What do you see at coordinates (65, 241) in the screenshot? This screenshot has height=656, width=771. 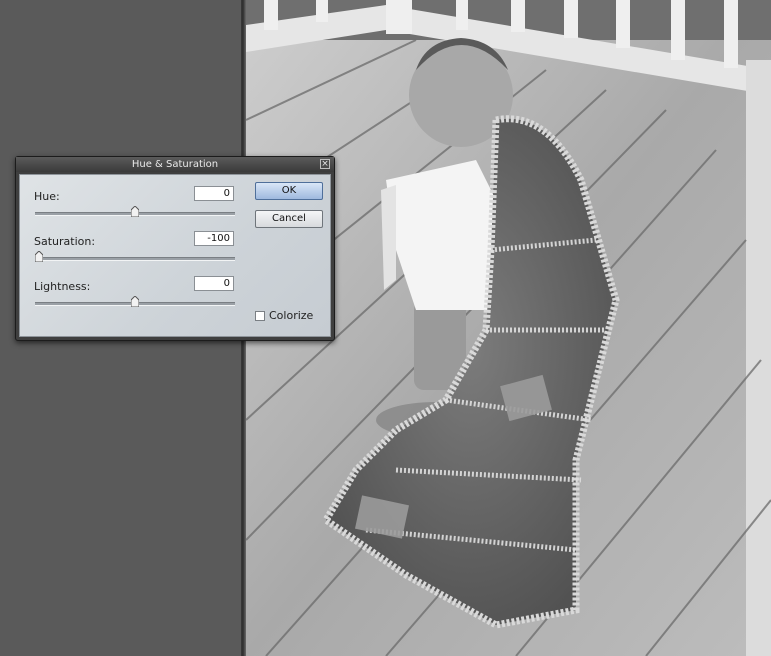 I see `saturation-label: Saturation:` at bounding box center [65, 241].